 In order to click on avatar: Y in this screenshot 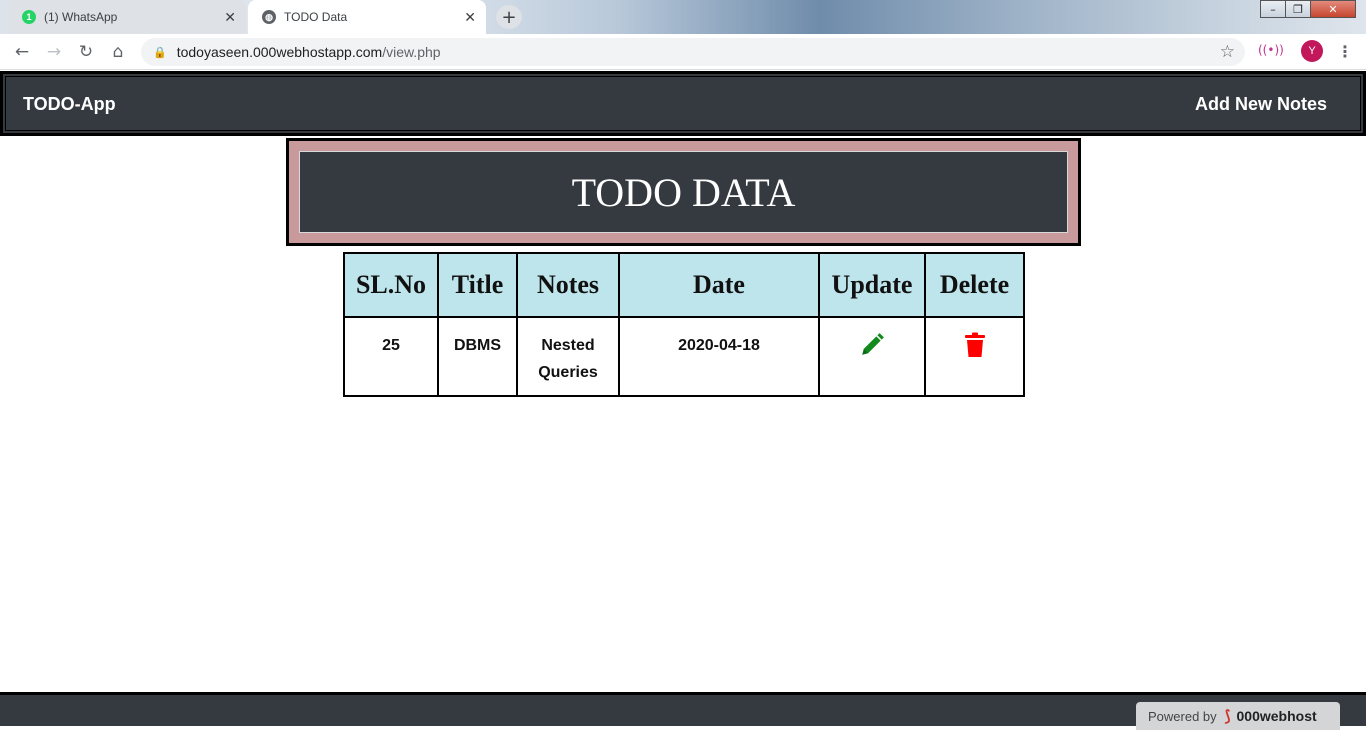, I will do `click(1312, 51)`.